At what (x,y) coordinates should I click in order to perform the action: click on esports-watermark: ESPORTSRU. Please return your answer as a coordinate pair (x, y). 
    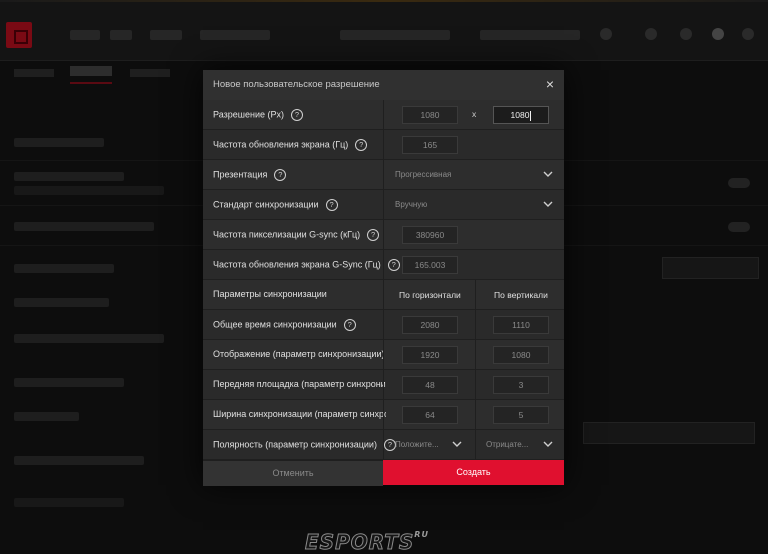
    Looking at the image, I should click on (366, 542).